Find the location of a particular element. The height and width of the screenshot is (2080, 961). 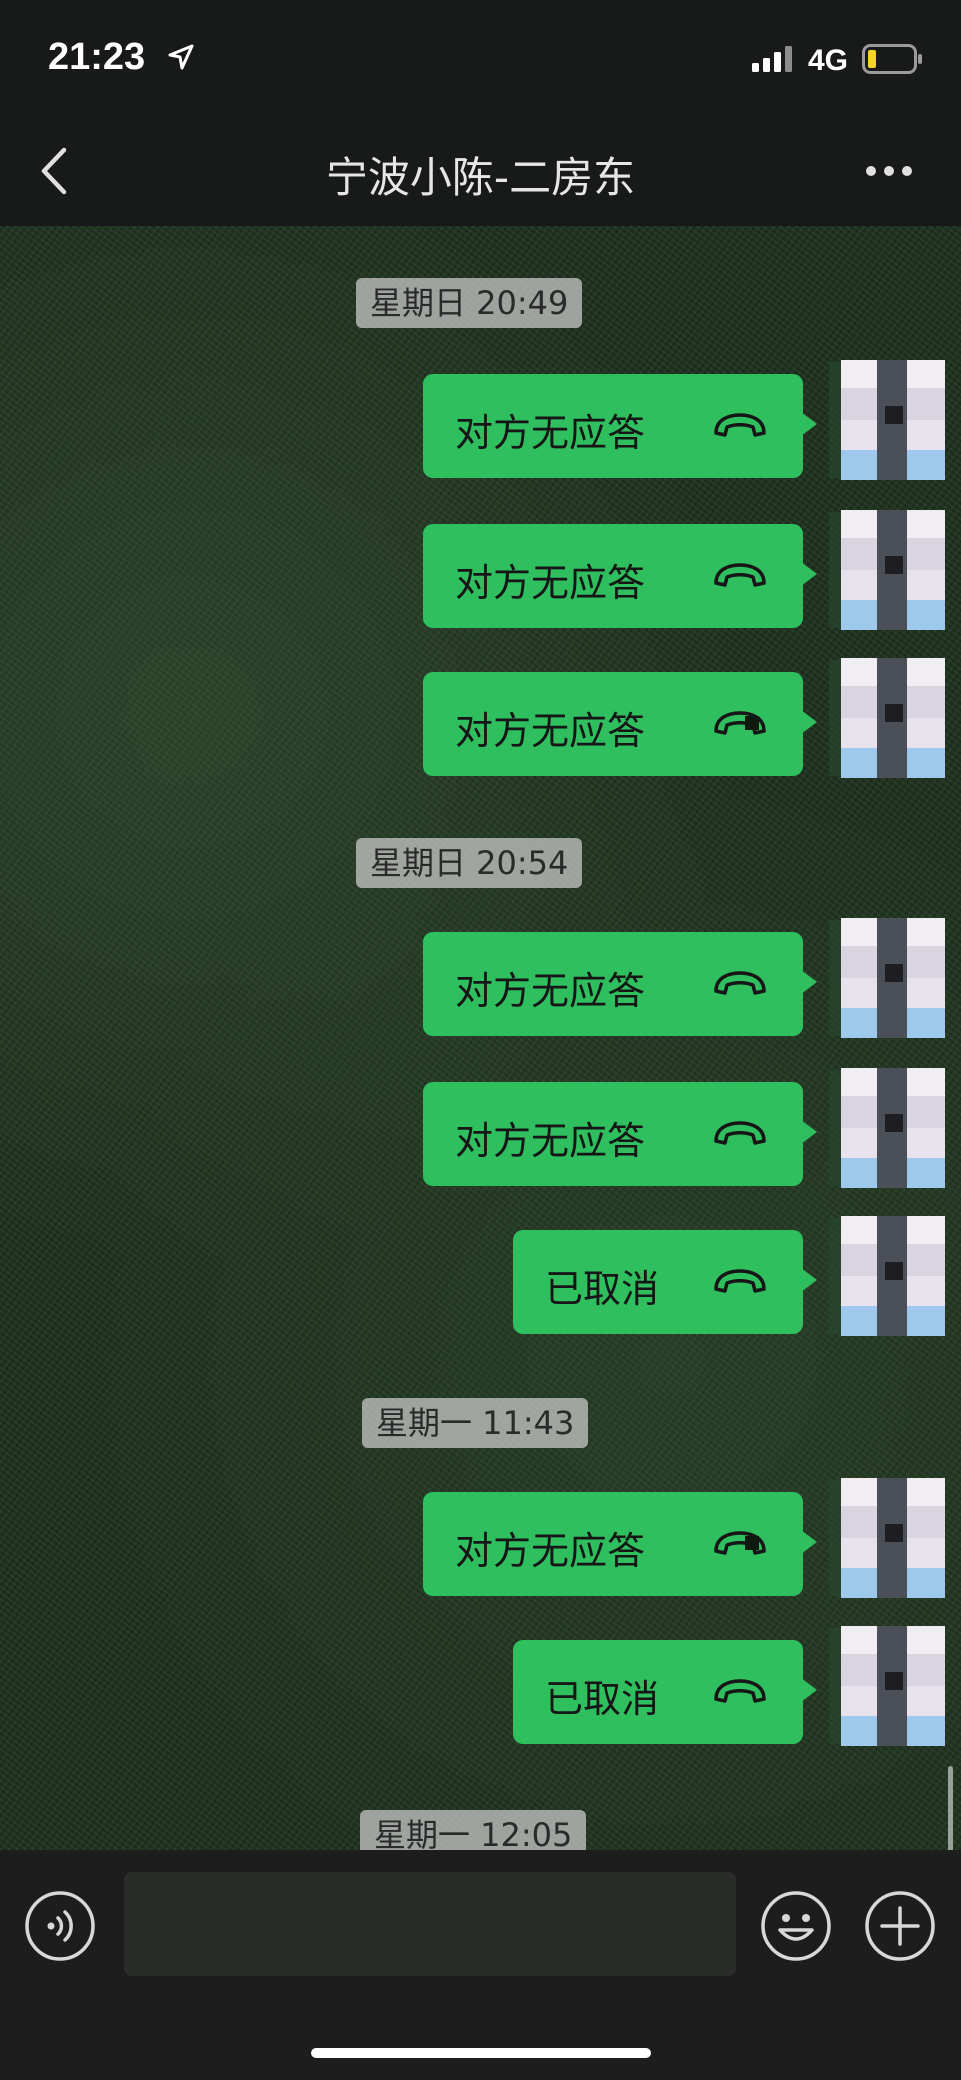

timestamp: 星期一 11:43 is located at coordinates (475, 1423).